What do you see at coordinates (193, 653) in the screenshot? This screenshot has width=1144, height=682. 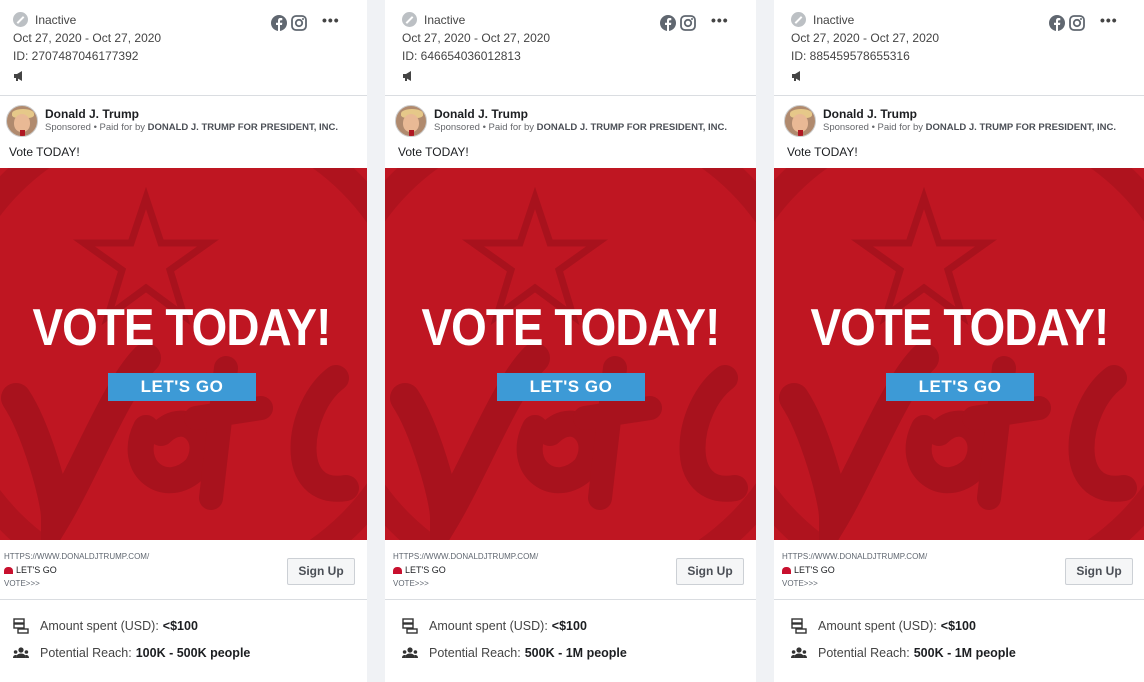 I see `potential-reach-value: 100K - 500K people` at bounding box center [193, 653].